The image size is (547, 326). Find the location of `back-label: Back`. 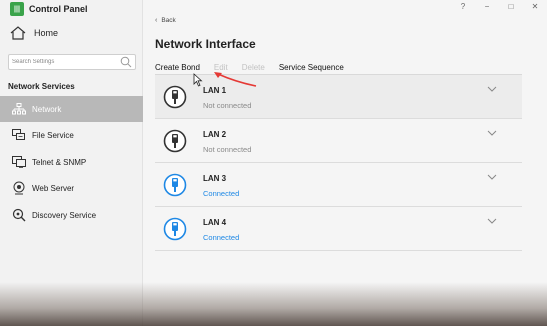

back-label: Back is located at coordinates (168, 20).